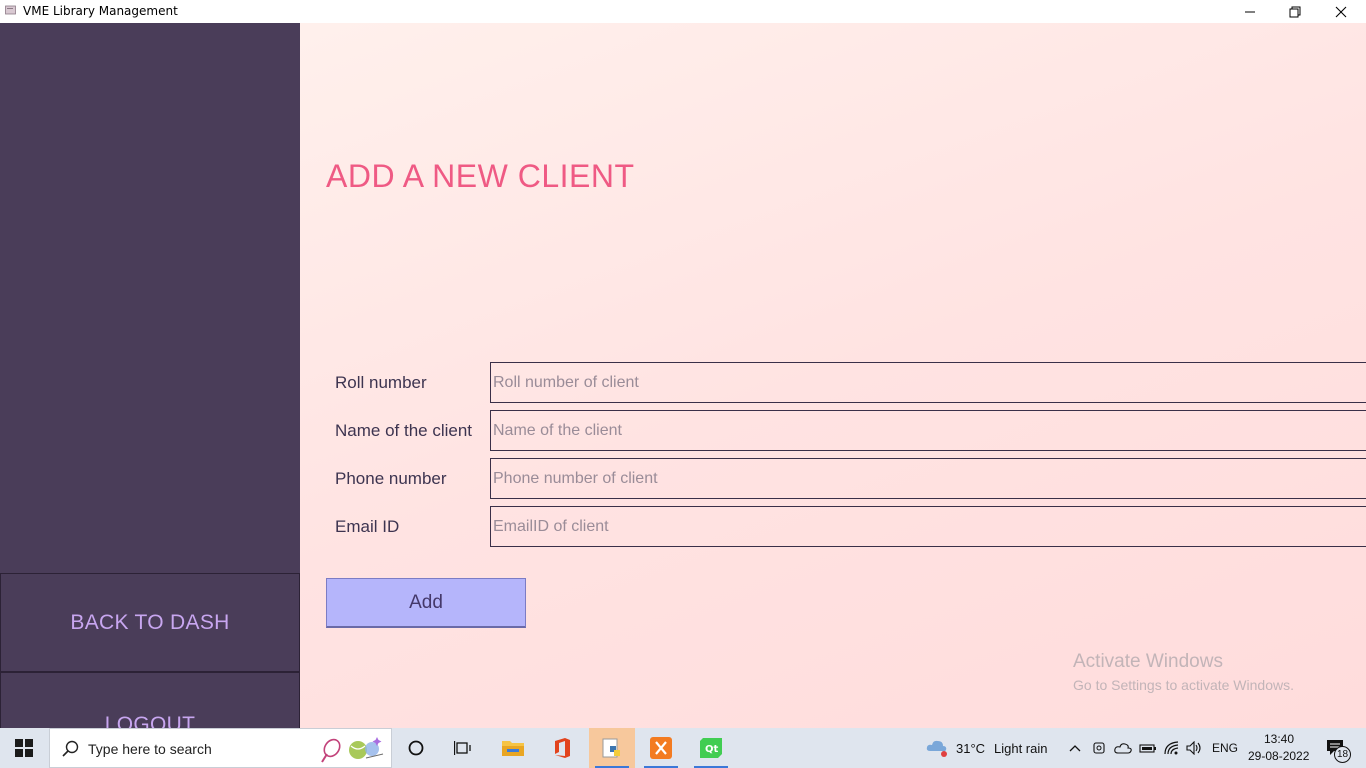  I want to click on search-icon, so click(70, 748).